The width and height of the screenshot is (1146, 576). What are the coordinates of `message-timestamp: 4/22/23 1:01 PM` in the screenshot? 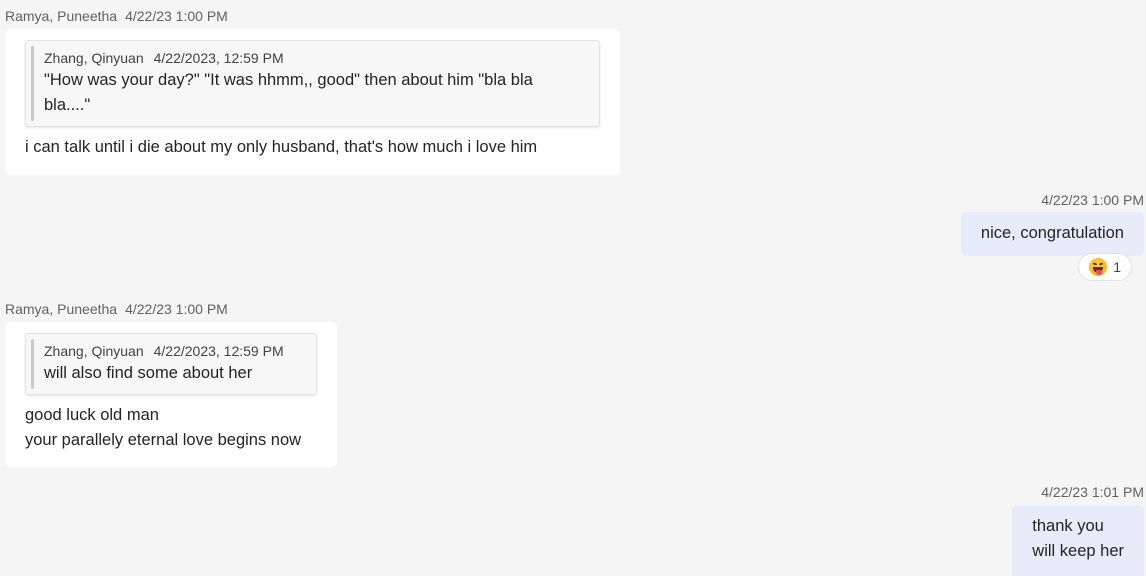 It's located at (1092, 492).